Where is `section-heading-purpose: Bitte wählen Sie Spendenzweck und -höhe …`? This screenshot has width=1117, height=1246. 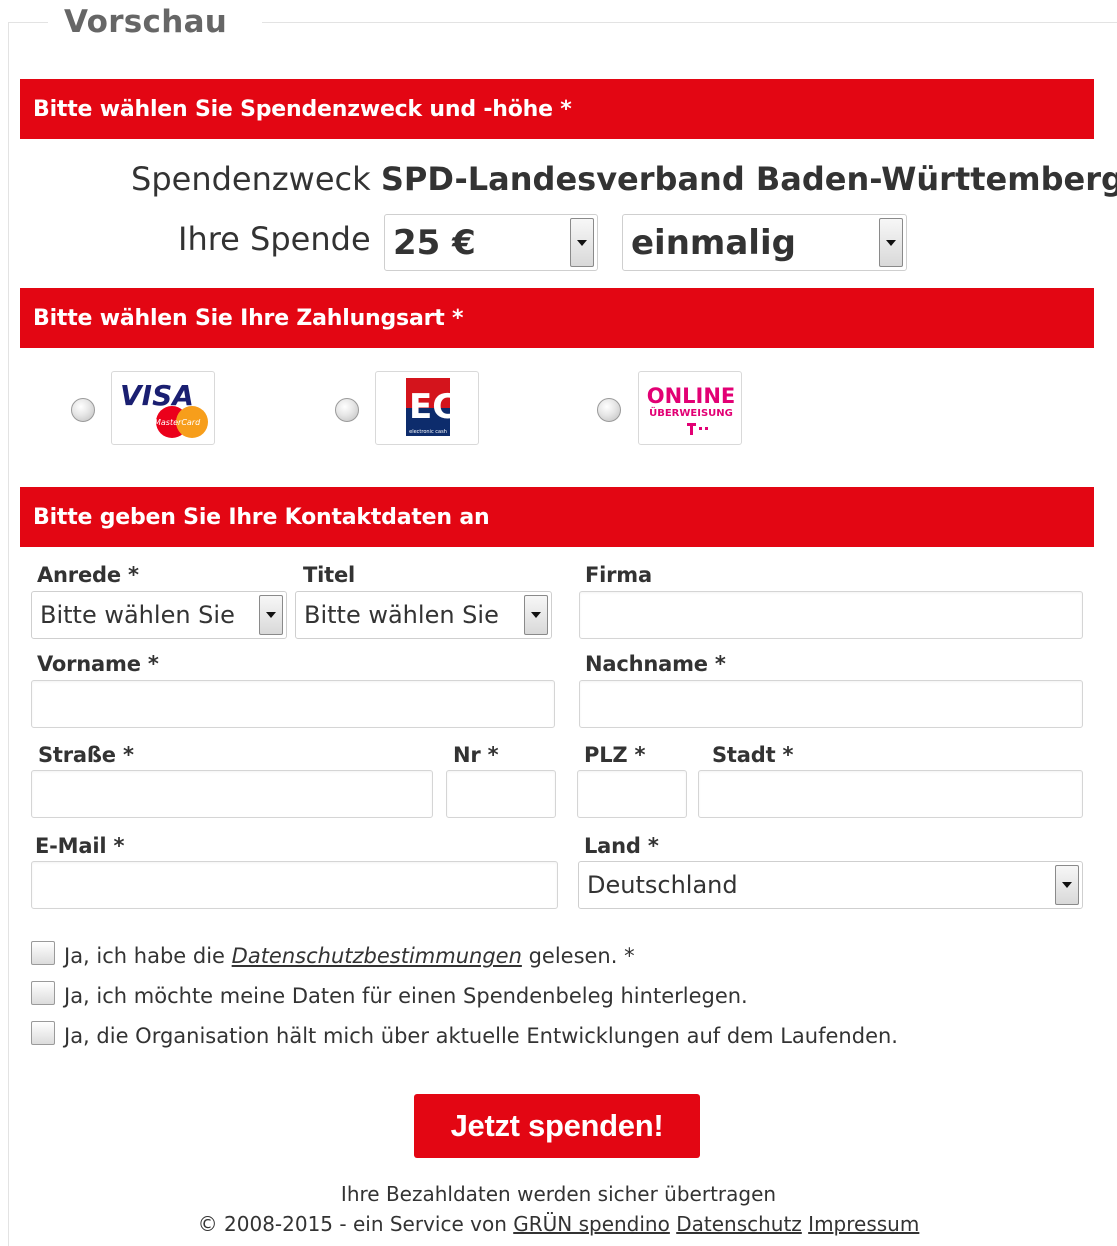 section-heading-purpose: Bitte wählen Sie Spendenzweck und -höhe … is located at coordinates (557, 109).